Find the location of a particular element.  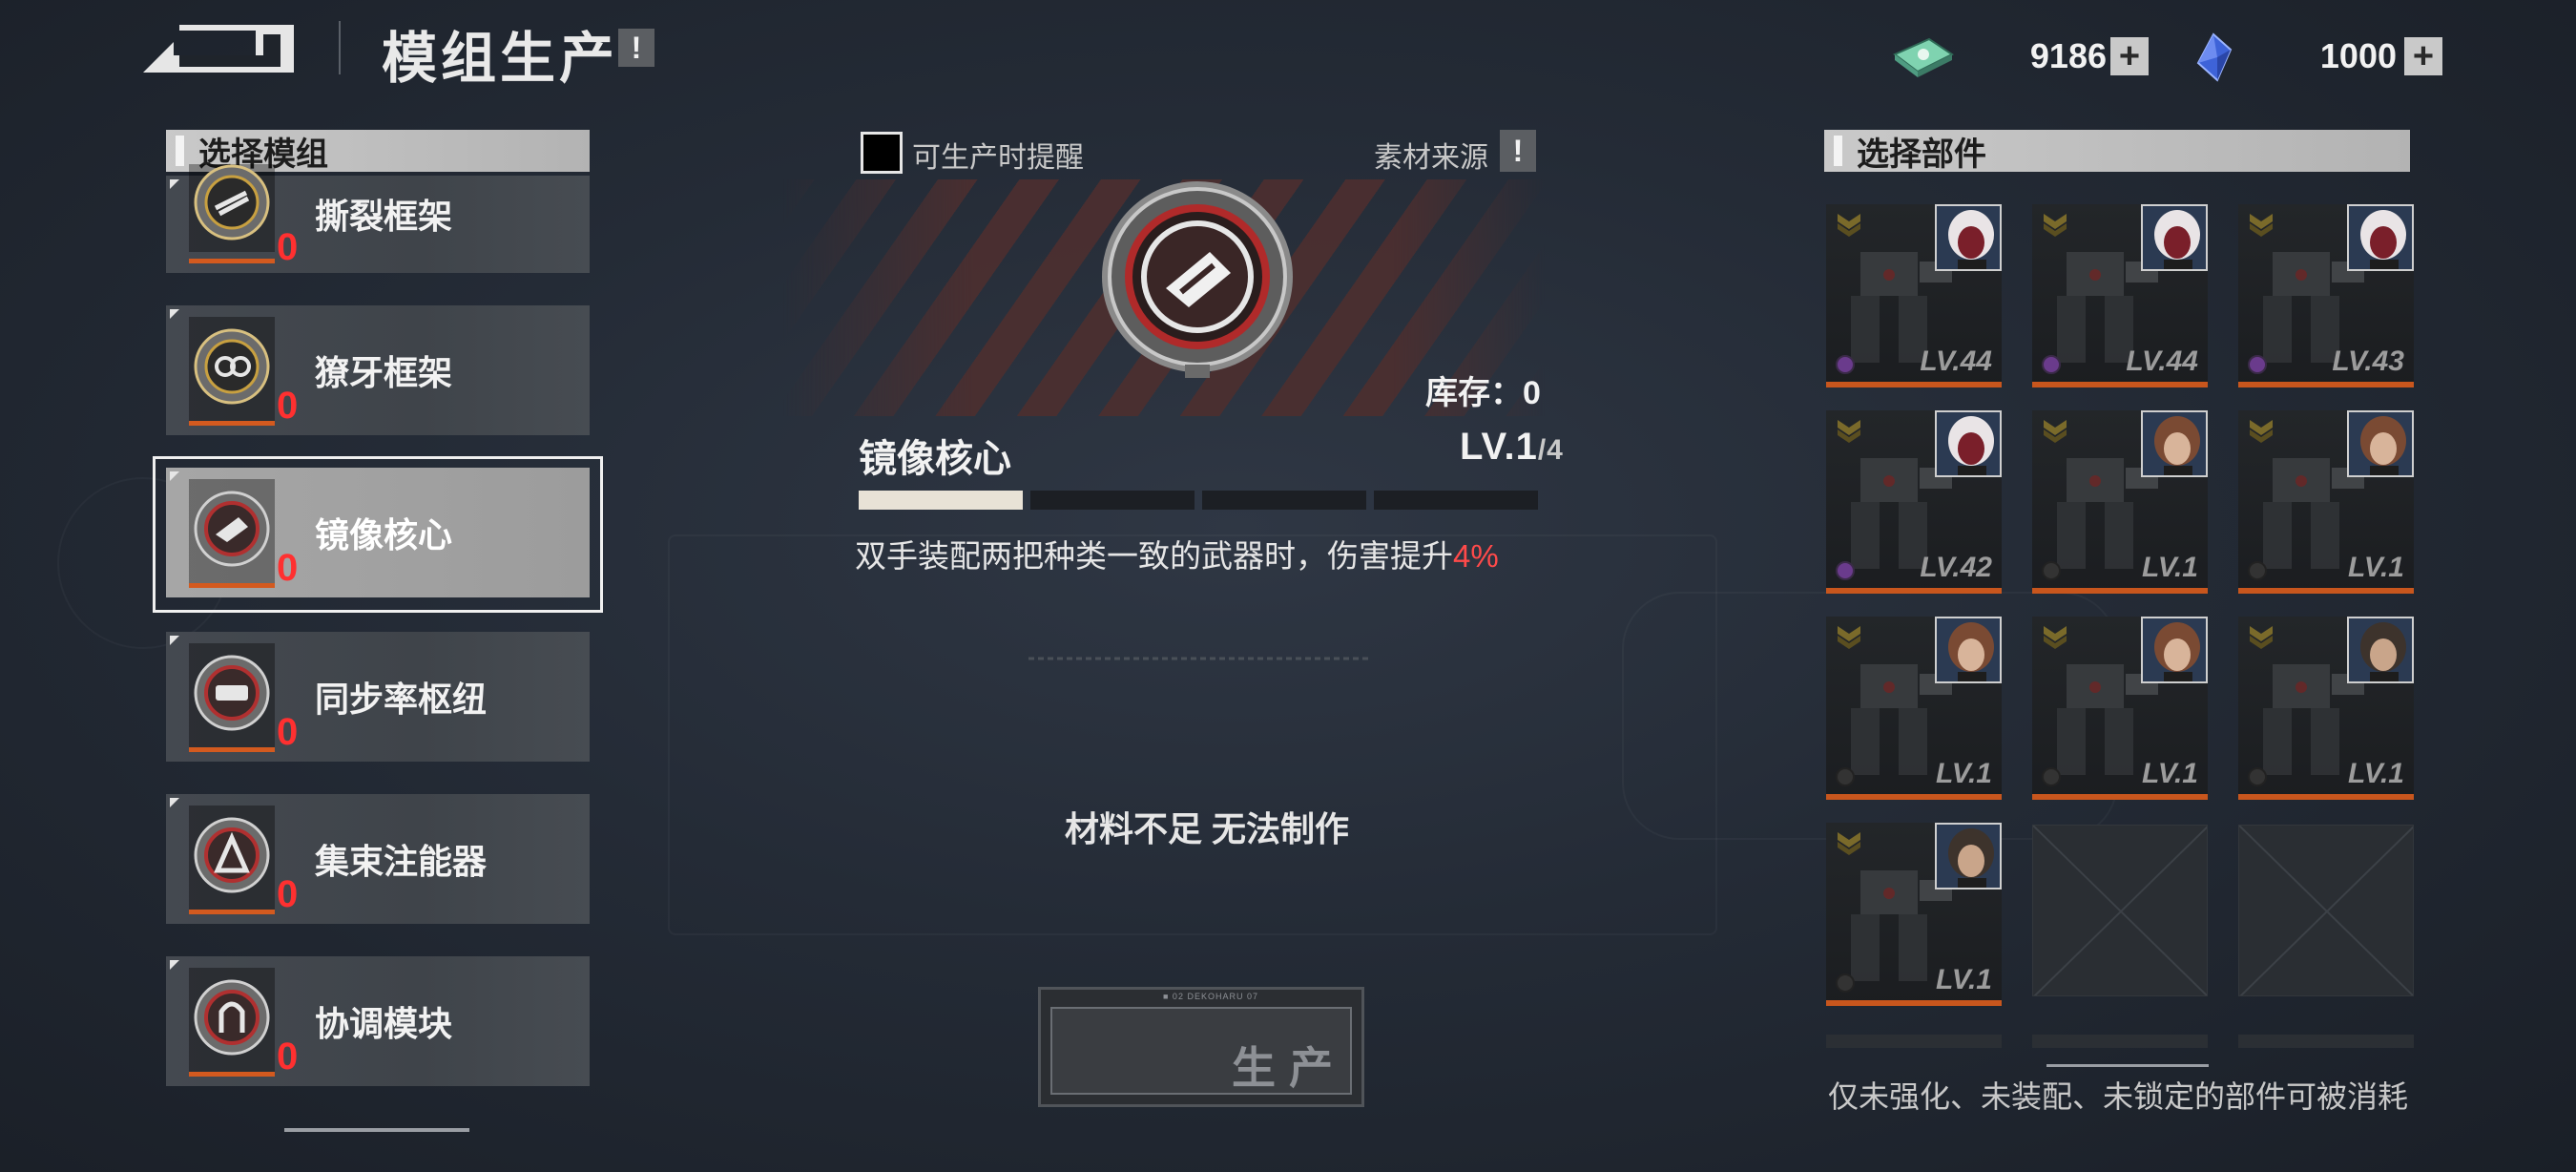

part-card: LV.42 is located at coordinates (1914, 502).